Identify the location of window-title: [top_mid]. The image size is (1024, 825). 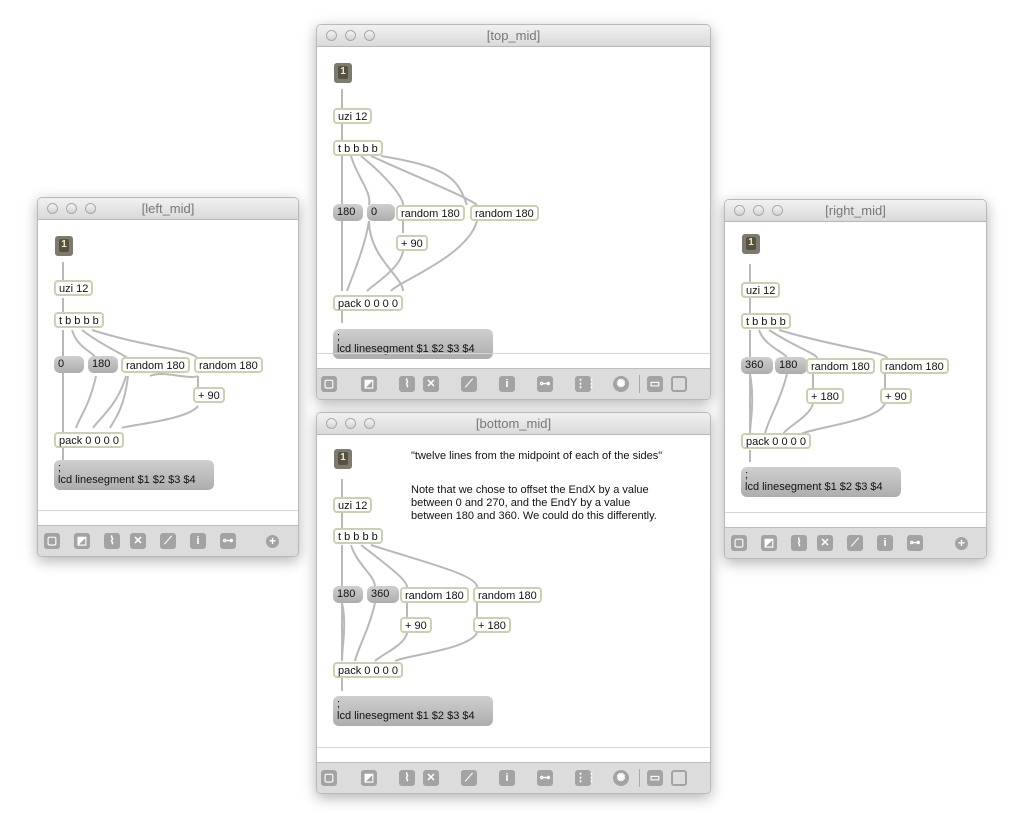
(513, 35).